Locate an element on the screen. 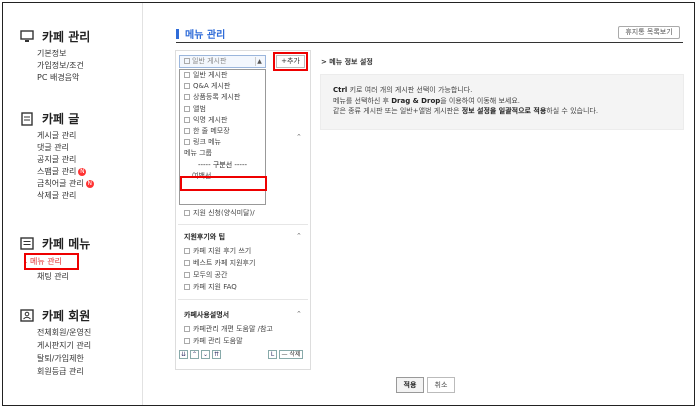 This screenshot has width=697, height=408. tree-item-label: 카페 관리 도움말 is located at coordinates (218, 341).